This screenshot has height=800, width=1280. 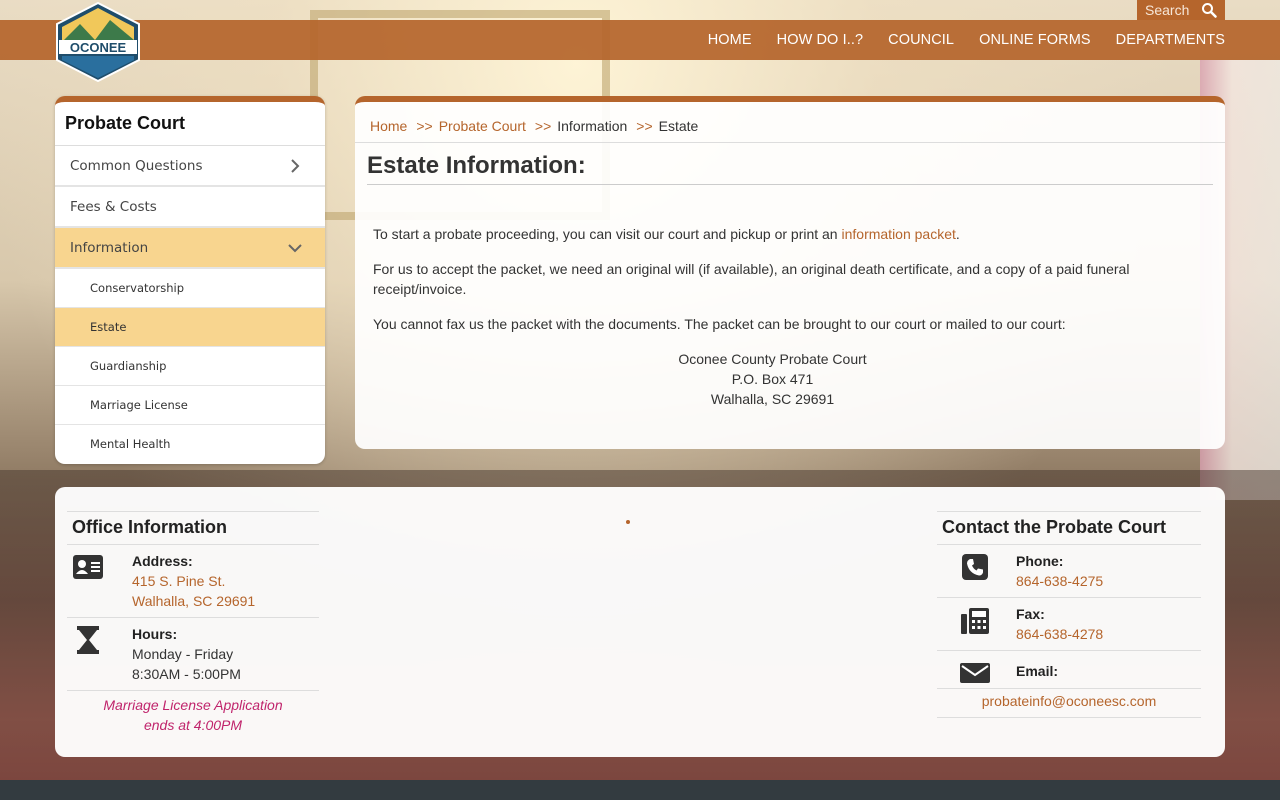 What do you see at coordinates (1040, 561) in the screenshot?
I see `phone-label: Phone:` at bounding box center [1040, 561].